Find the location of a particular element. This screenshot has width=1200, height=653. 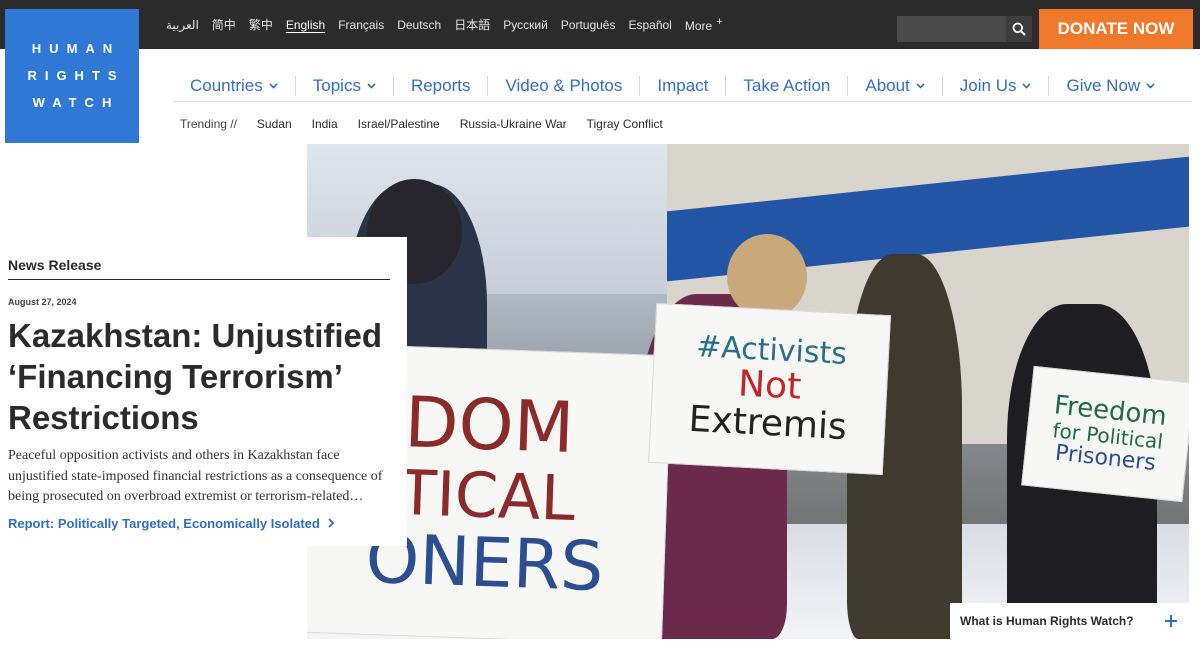

nav-label: Join Us is located at coordinates (988, 85).